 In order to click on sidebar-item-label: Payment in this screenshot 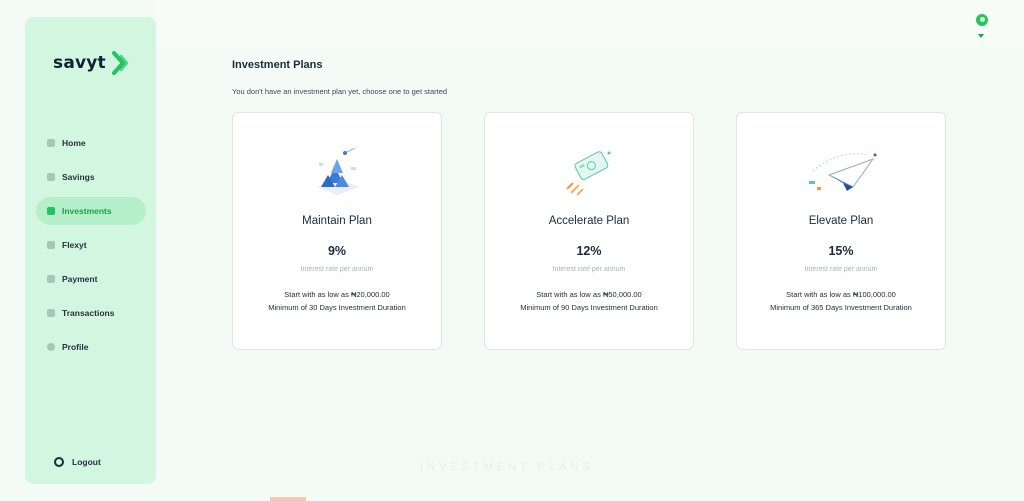, I will do `click(80, 279)`.